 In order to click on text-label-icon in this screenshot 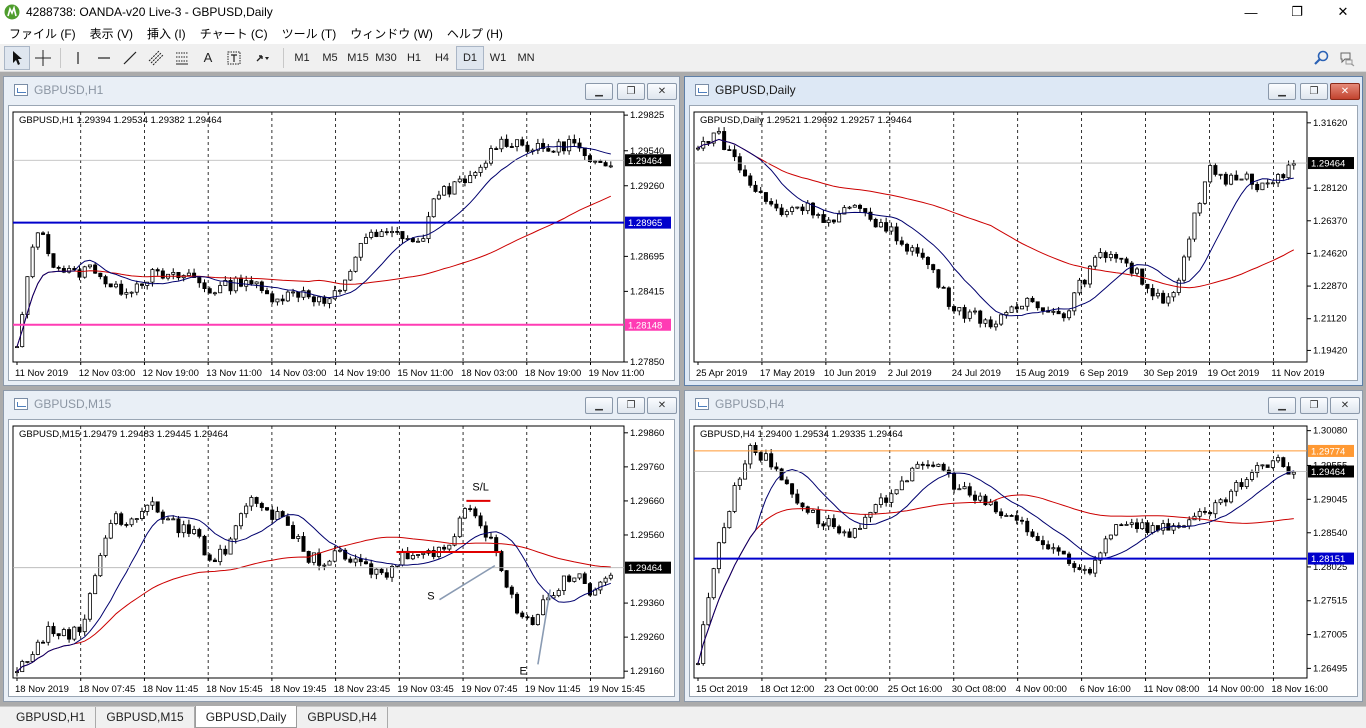, I will do `click(234, 57)`.